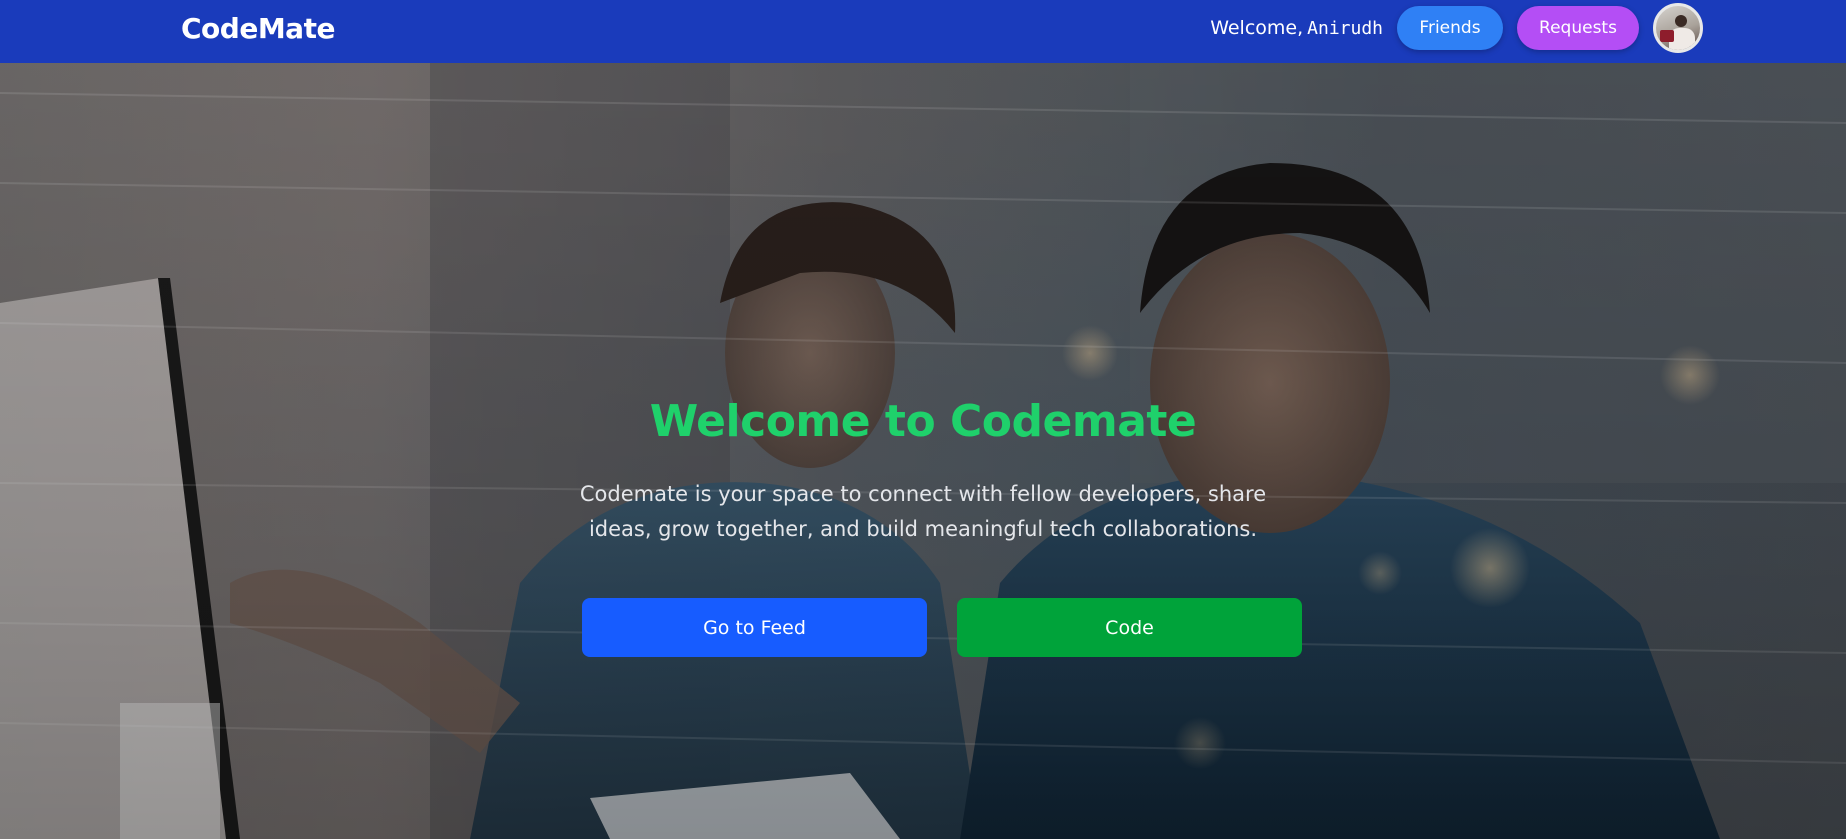  Describe the element at coordinates (258, 28) in the screenshot. I see `brand-logo: CodeMate` at that location.